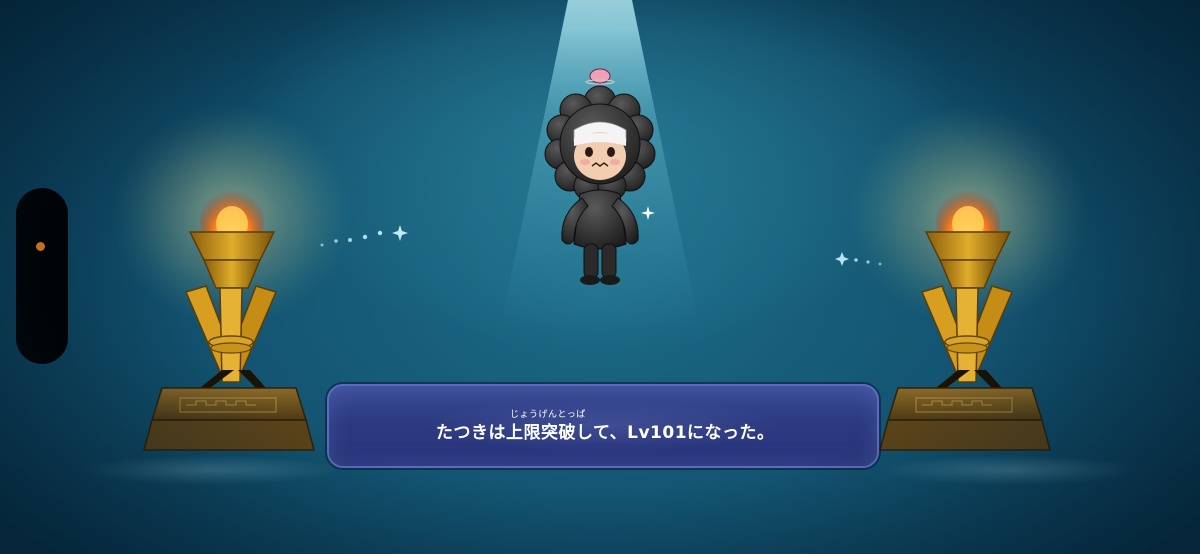  I want to click on torch-left, so click(230, 290).